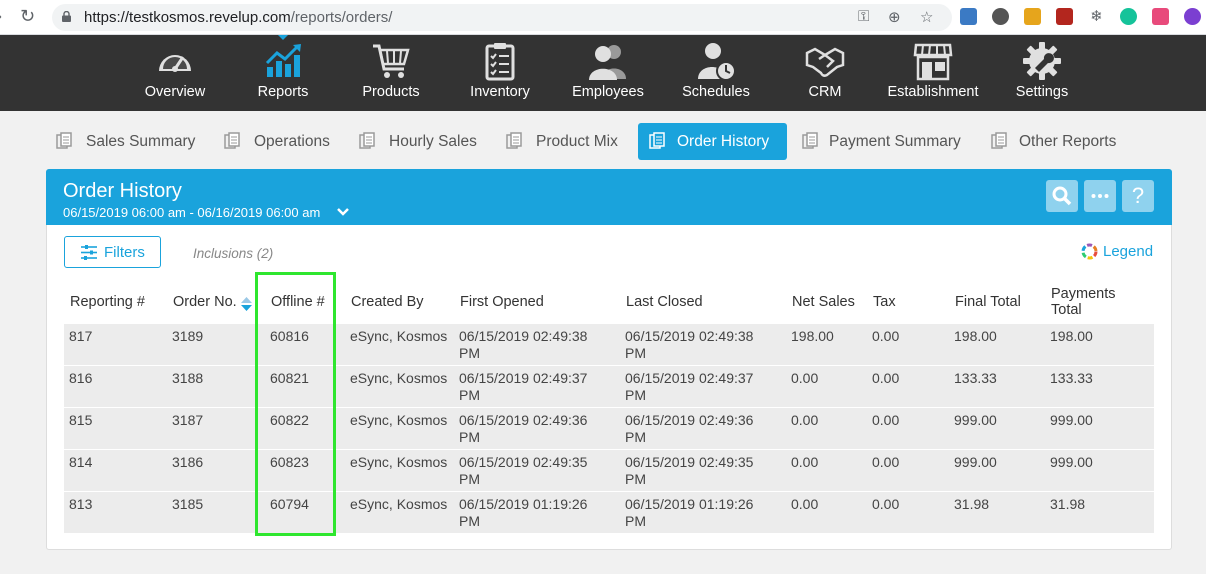 This screenshot has height=574, width=1206. What do you see at coordinates (1128, 16) in the screenshot?
I see `grammarly-extension-icon` at bounding box center [1128, 16].